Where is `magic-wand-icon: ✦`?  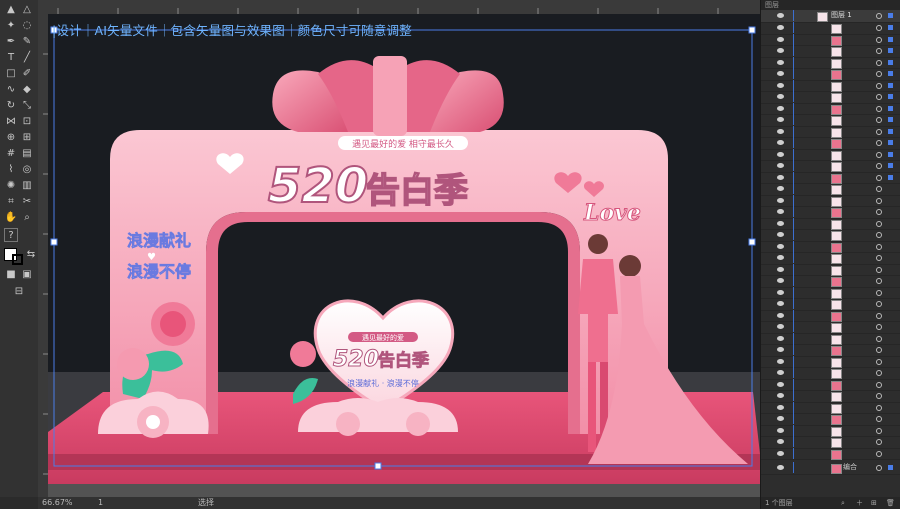 magic-wand-icon: ✦ is located at coordinates (11, 26).